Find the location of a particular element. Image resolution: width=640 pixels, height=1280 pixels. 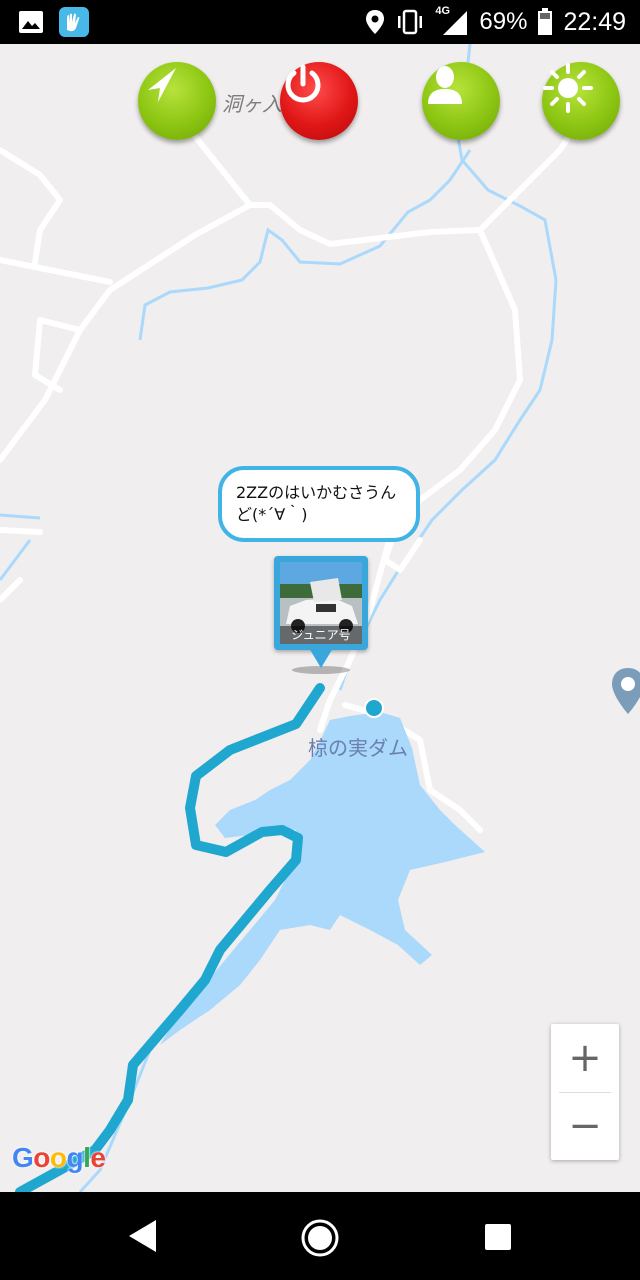

bubble-text: 2ZZのはいかむさうんど(*´∀｀) is located at coordinates (316, 503).